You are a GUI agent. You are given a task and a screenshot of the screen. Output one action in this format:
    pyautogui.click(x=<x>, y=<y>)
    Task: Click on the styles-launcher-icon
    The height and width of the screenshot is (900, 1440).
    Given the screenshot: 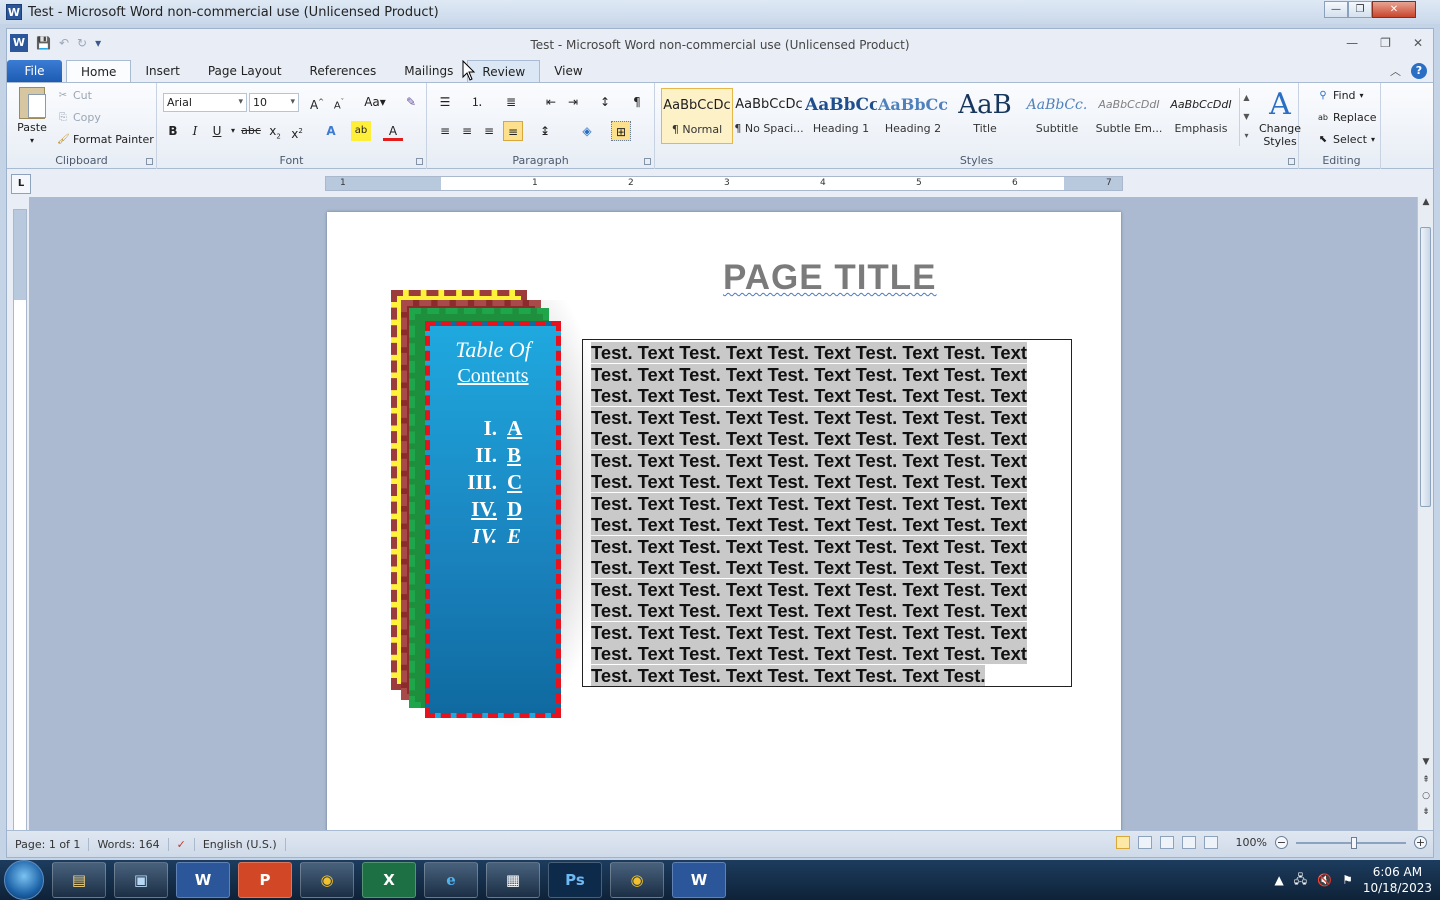 What is the action you would take?
    pyautogui.click(x=1291, y=161)
    